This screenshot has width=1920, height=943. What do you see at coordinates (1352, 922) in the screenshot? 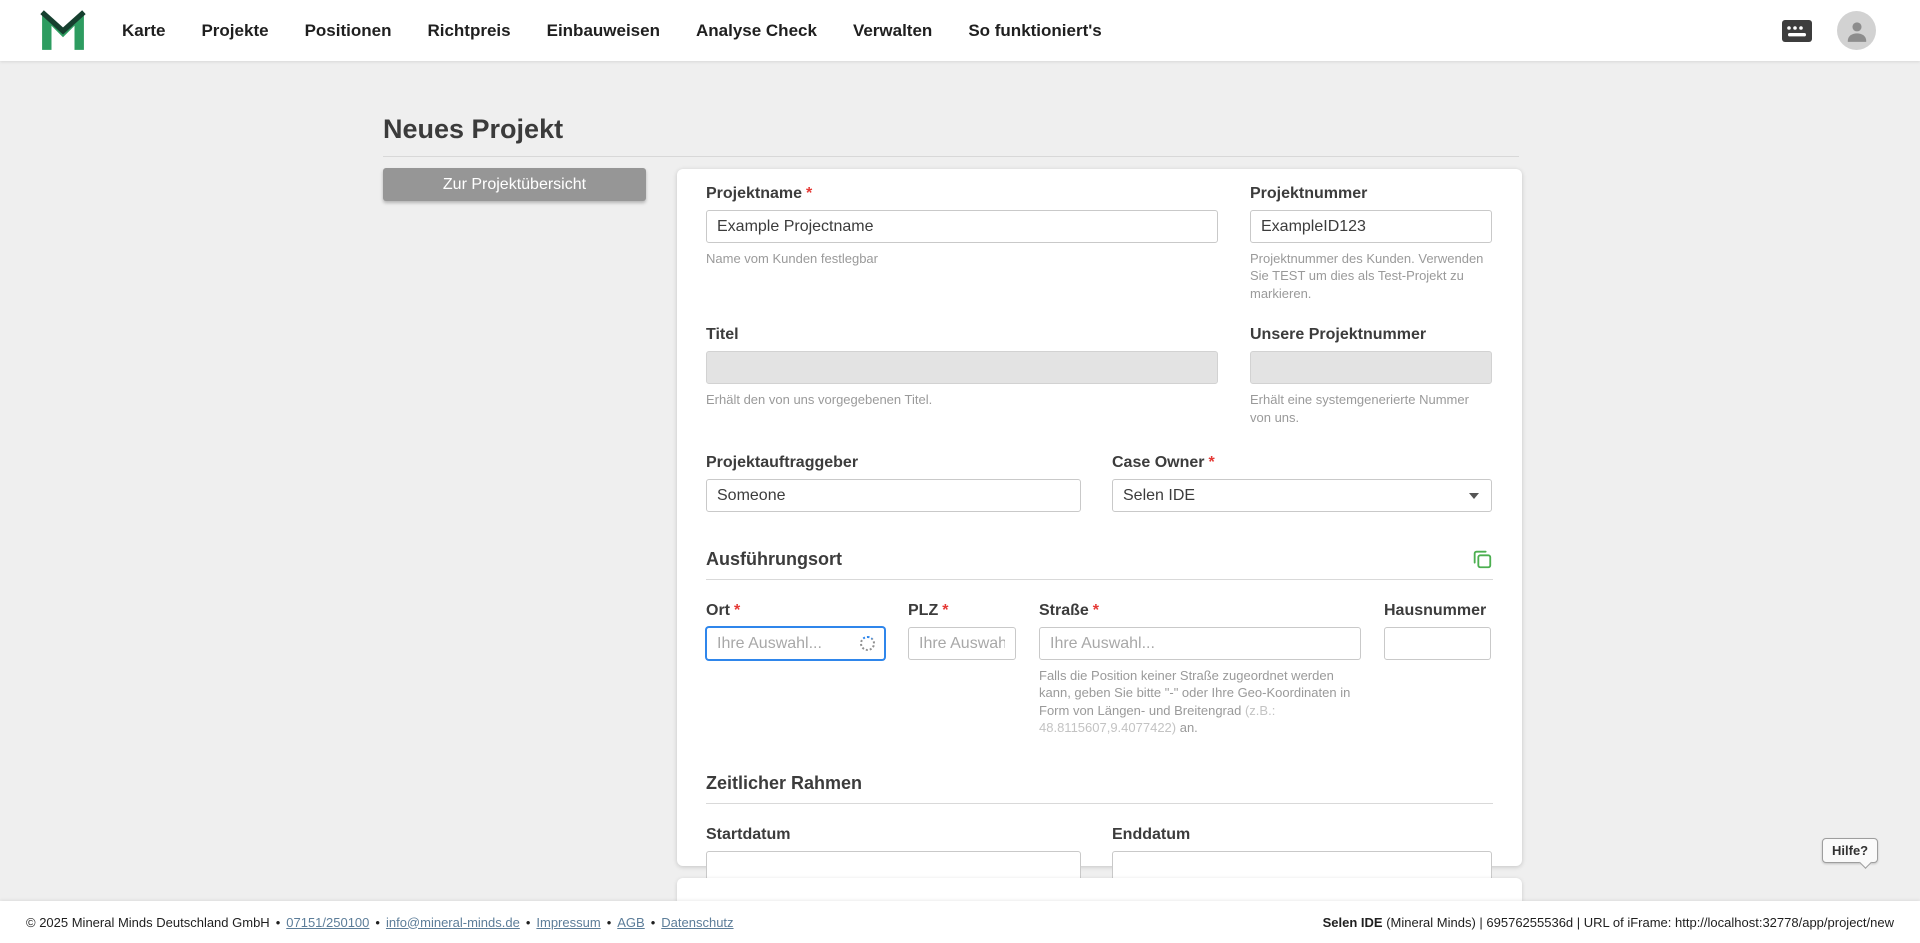
I see `session-user: Selen IDE` at bounding box center [1352, 922].